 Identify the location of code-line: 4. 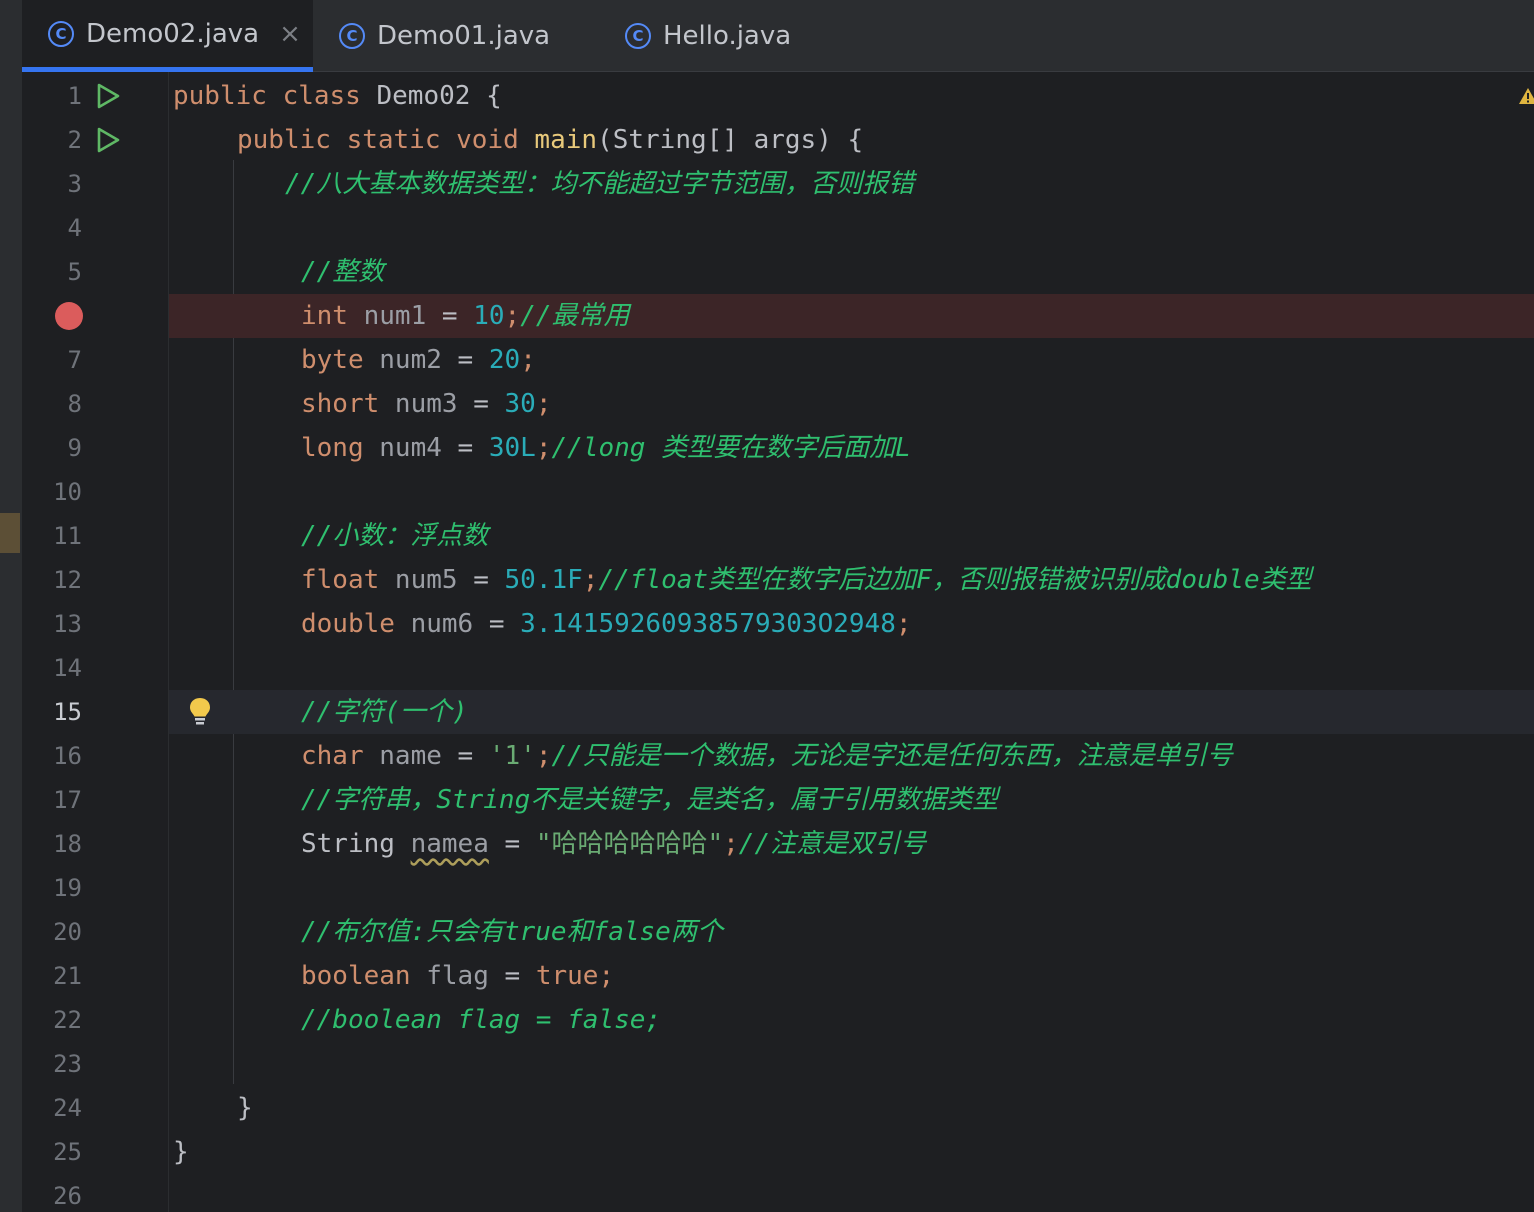
(778, 228).